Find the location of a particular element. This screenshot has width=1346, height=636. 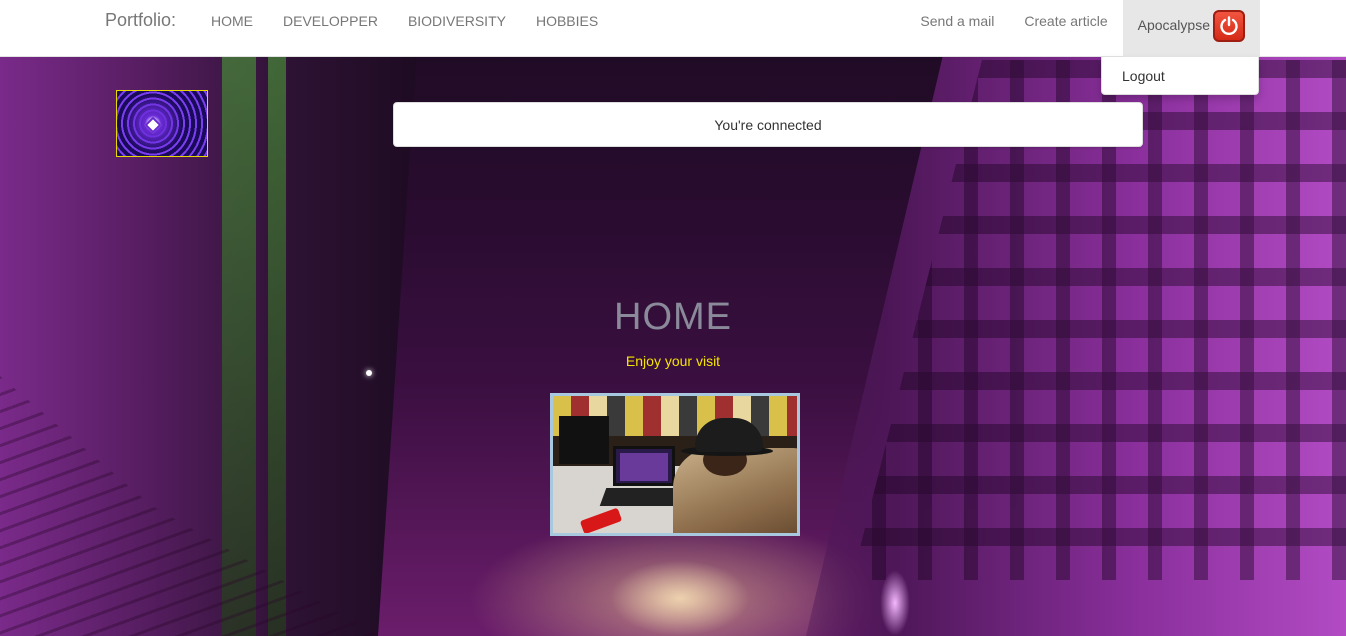

logout-link: Logout is located at coordinates (1180, 76).